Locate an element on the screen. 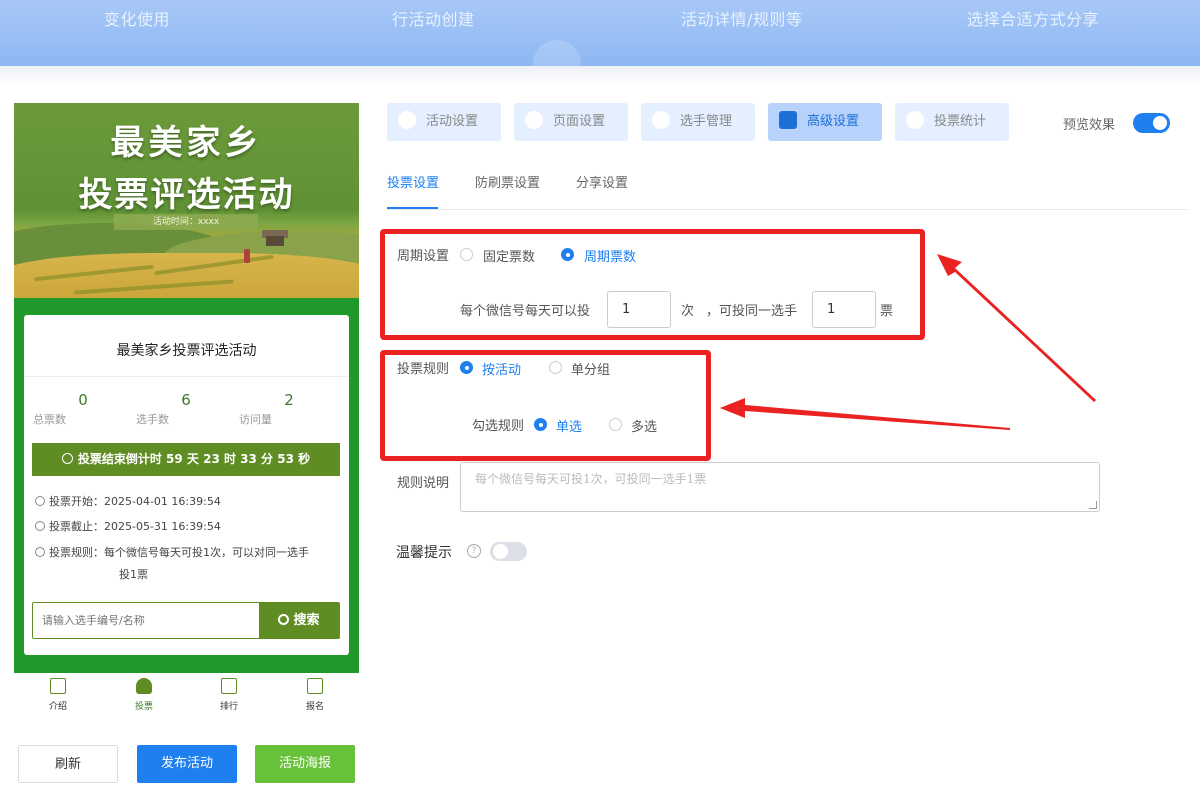  nav-page-settings: 页面设置 is located at coordinates (571, 122).